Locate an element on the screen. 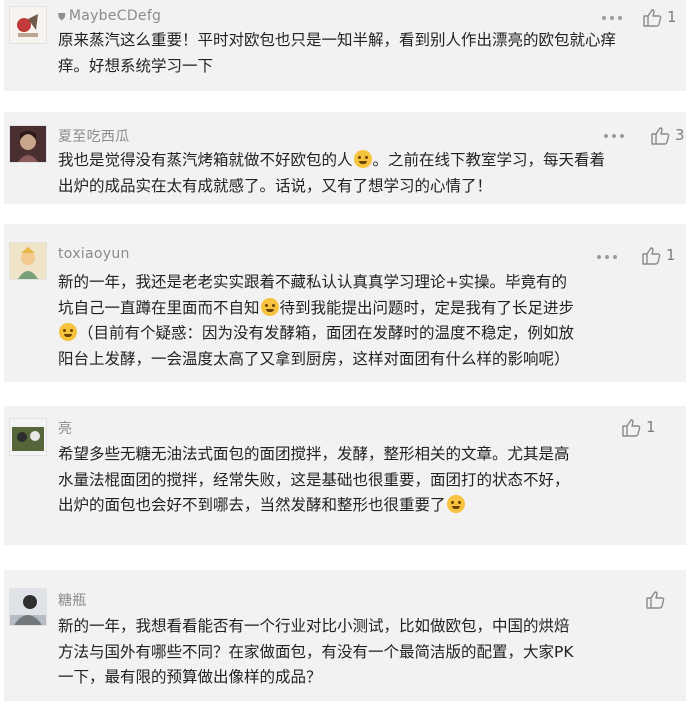  comment-author: 亮 is located at coordinates (65, 428).